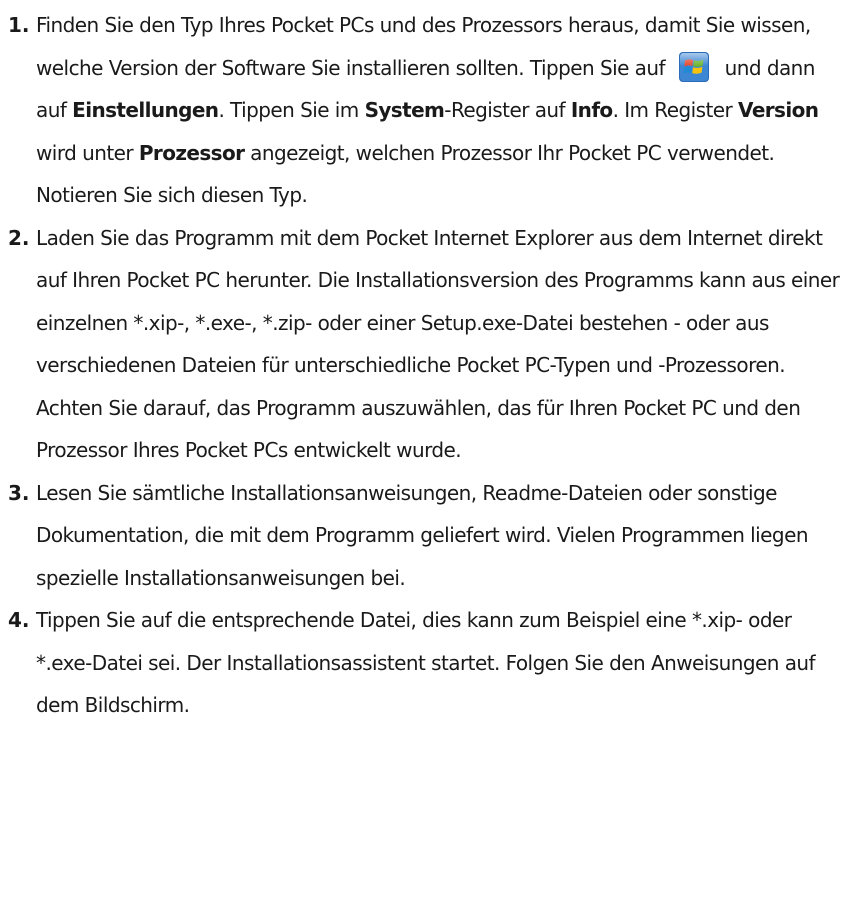  I want to click on windows-start-icon, so click(693, 66).